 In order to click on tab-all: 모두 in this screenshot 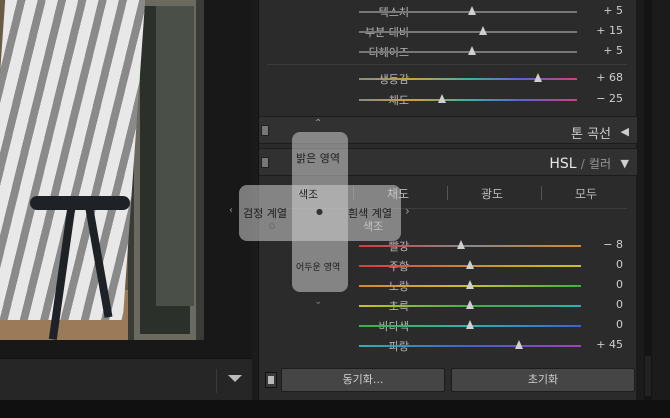, I will do `click(586, 193)`.